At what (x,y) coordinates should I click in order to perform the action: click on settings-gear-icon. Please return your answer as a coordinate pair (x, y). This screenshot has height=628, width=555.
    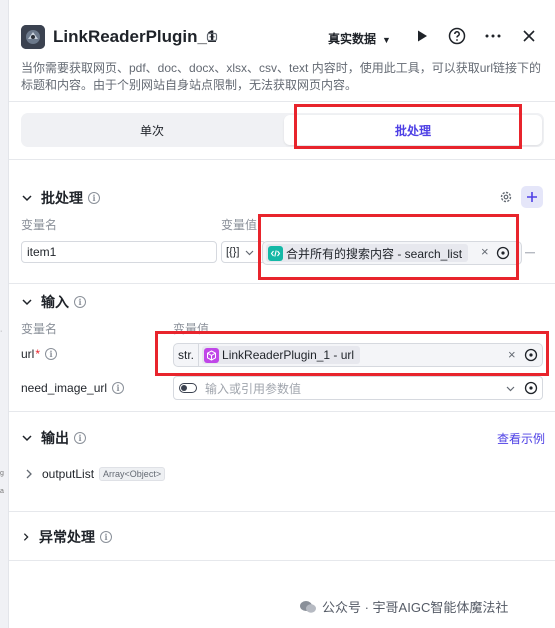
    Looking at the image, I should click on (506, 197).